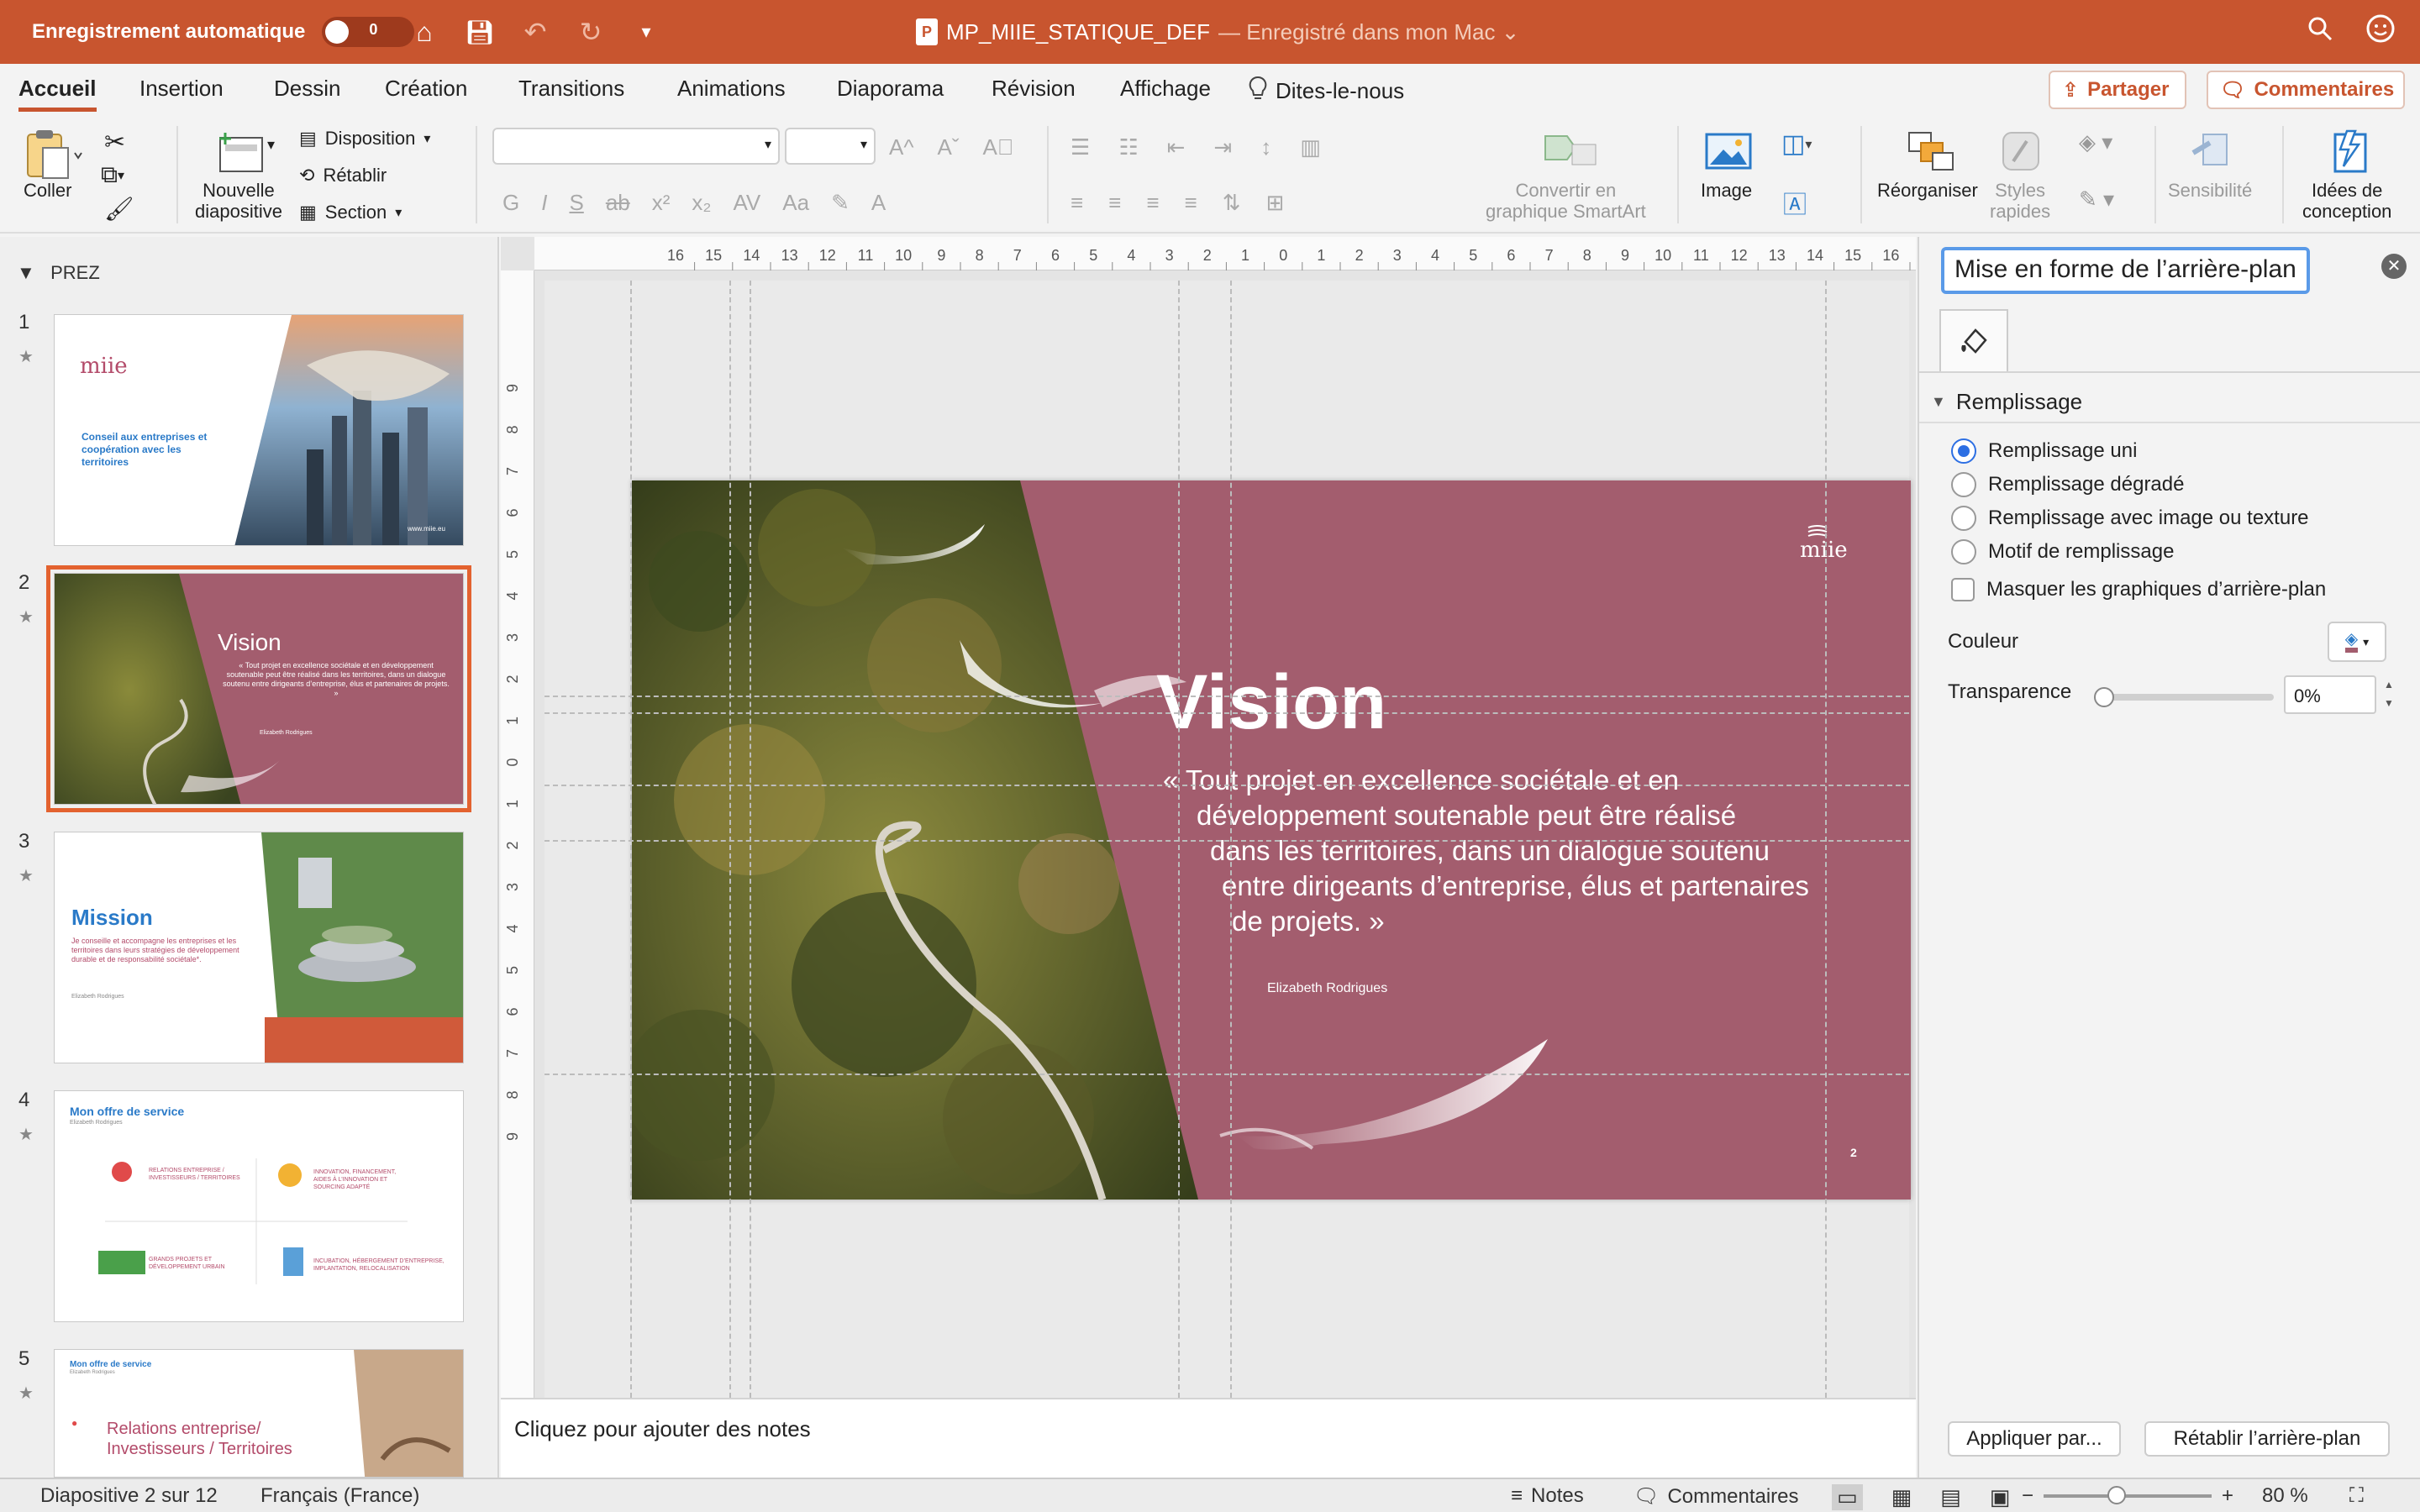  Describe the element at coordinates (1848, 1497) in the screenshot. I see `normal-view-icon: ▭` at that location.